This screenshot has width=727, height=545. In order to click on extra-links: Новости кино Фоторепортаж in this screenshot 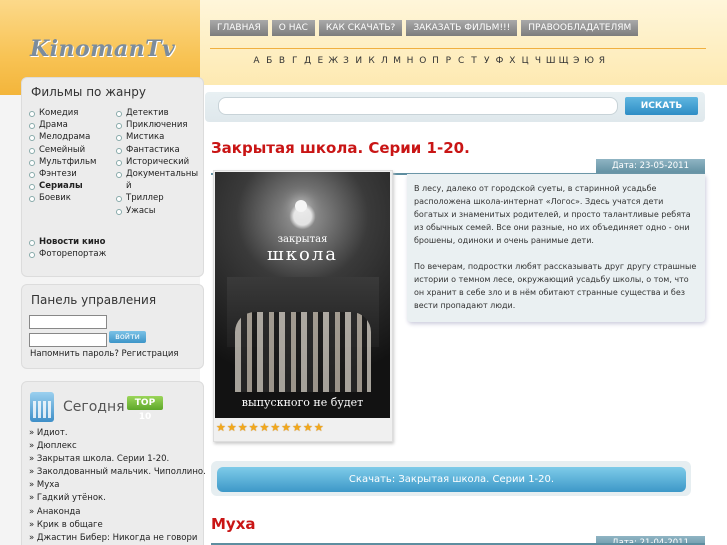, I will do `click(67, 249)`.